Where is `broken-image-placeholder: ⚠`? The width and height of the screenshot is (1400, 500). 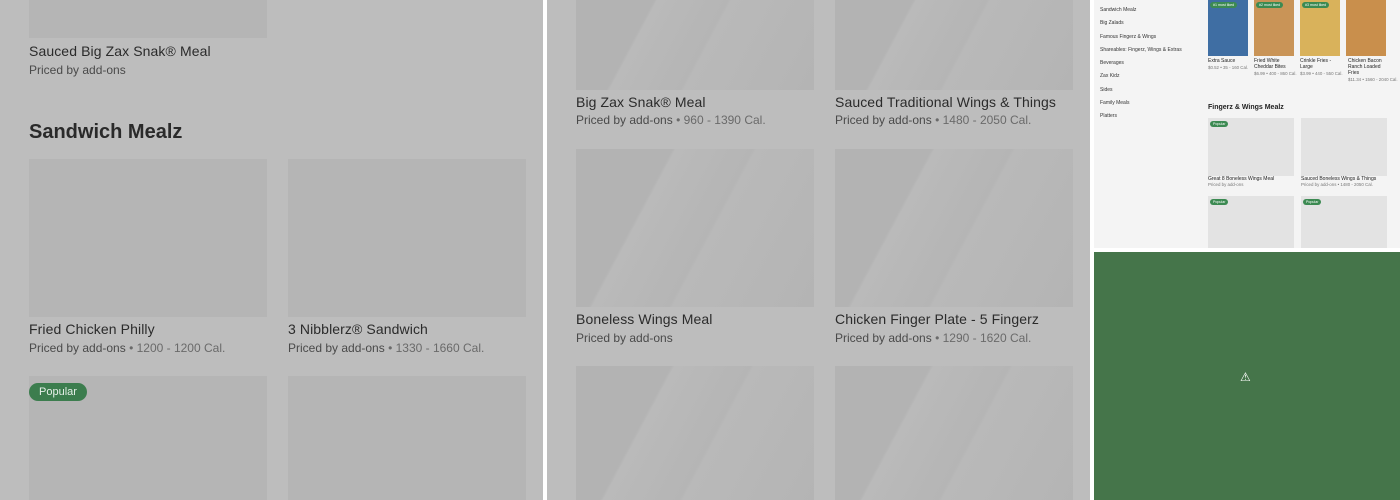
broken-image-placeholder: ⚠ is located at coordinates (1247, 376).